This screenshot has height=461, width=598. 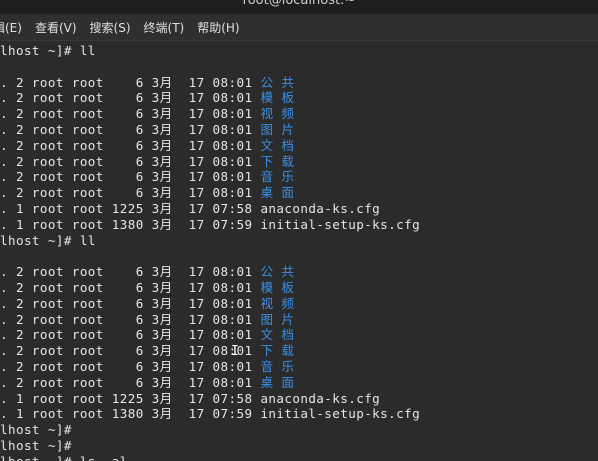 What do you see at coordinates (215, 27) in the screenshot?
I see `menu-help: 帮助(H)` at bounding box center [215, 27].